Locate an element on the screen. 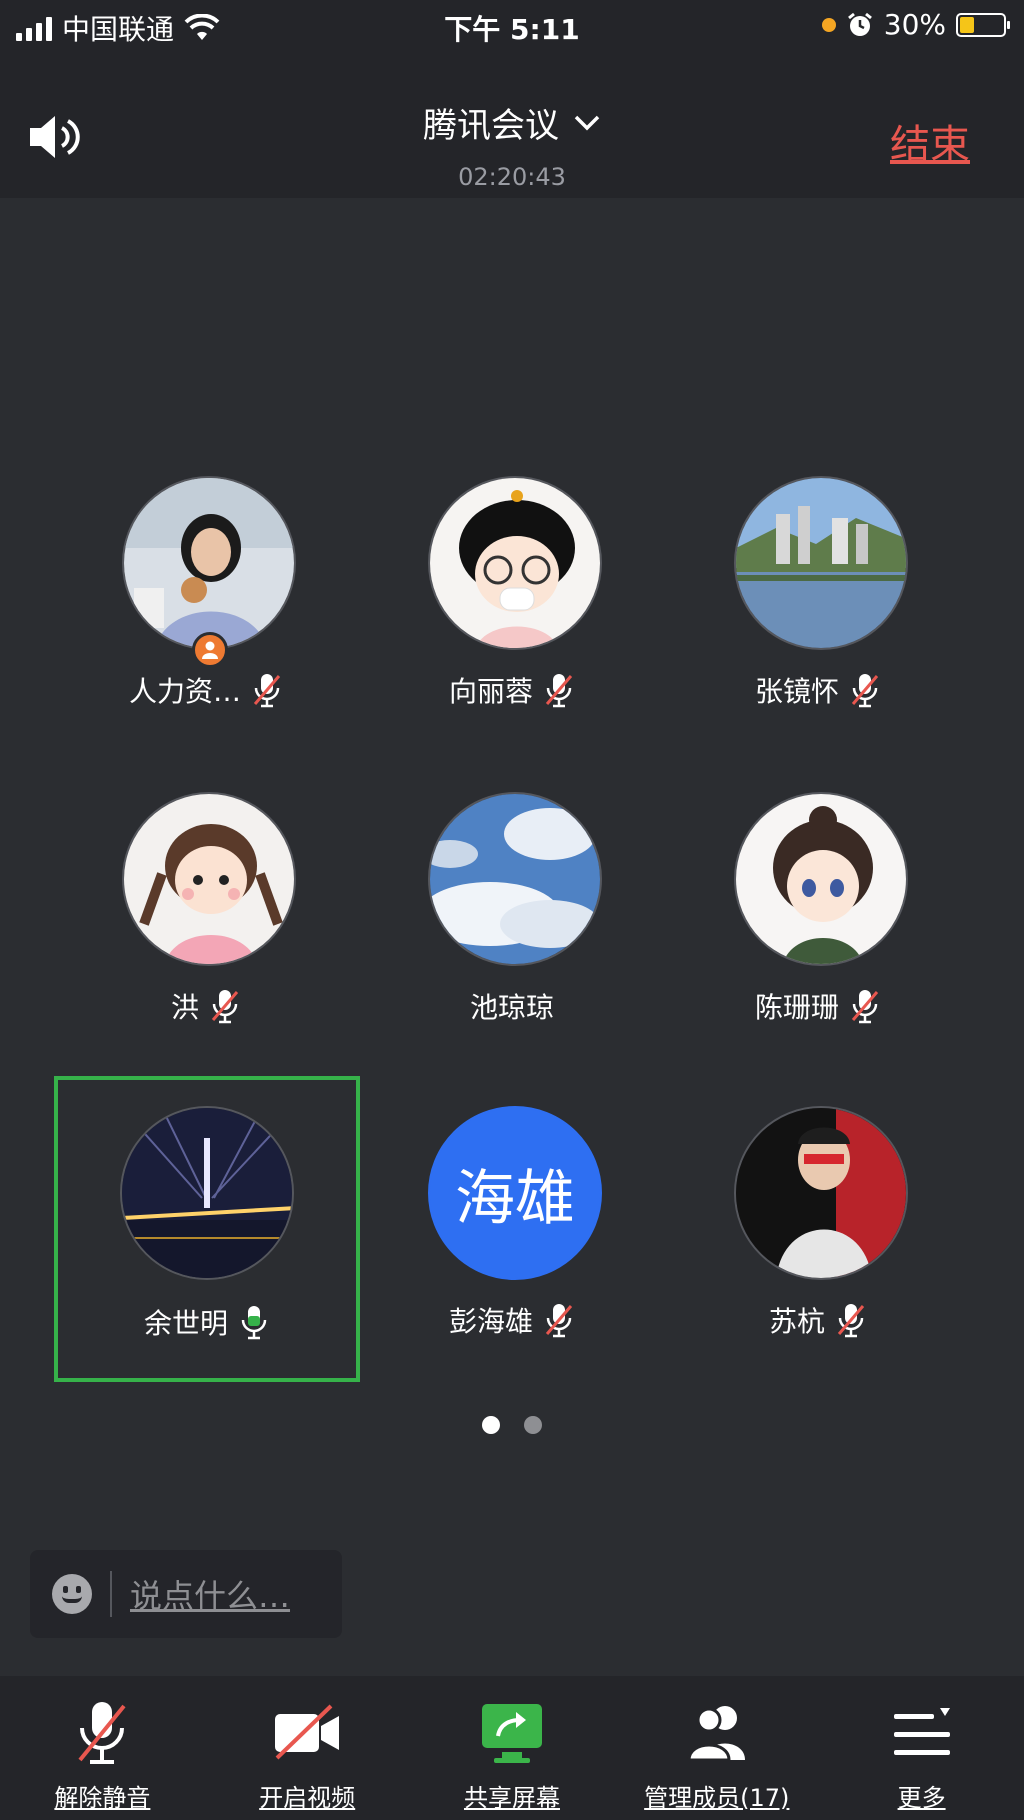 This screenshot has width=1024, height=1820. meeting-duration: 02:20:43 is located at coordinates (512, 177).